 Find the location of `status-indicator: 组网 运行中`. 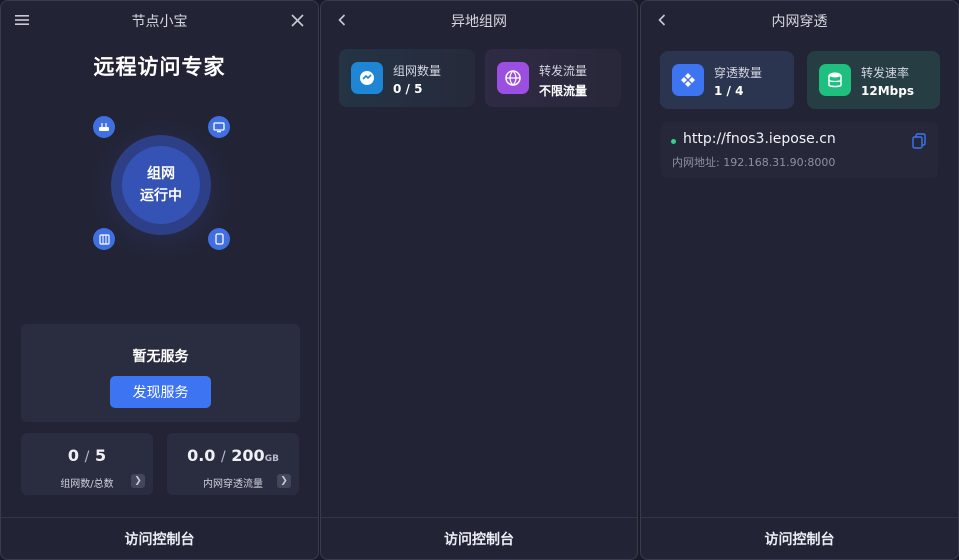

status-indicator: 组网 运行中 is located at coordinates (161, 185).